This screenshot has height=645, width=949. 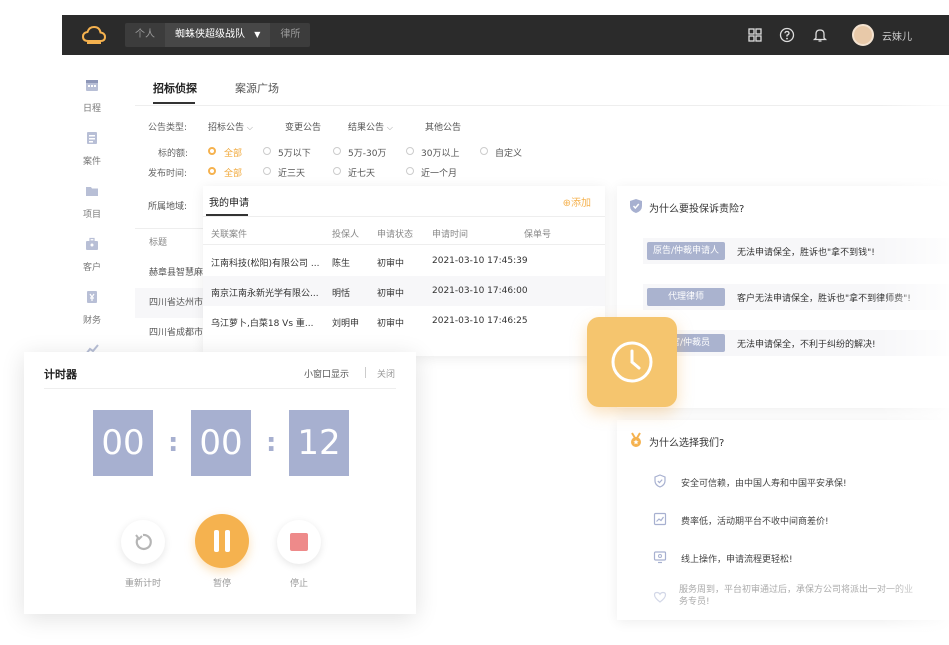 What do you see at coordinates (267, 151) in the screenshot?
I see `radio-amount-under5` at bounding box center [267, 151].